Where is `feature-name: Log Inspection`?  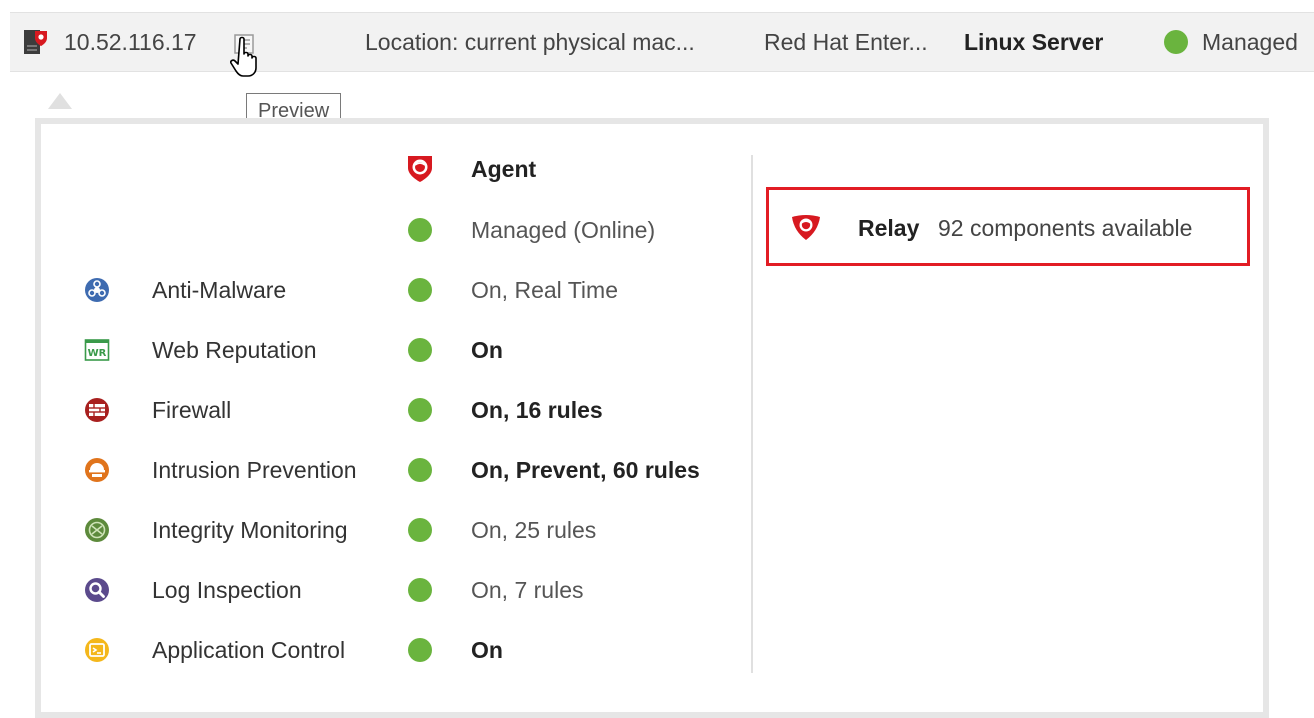 feature-name: Log Inspection is located at coordinates (227, 590).